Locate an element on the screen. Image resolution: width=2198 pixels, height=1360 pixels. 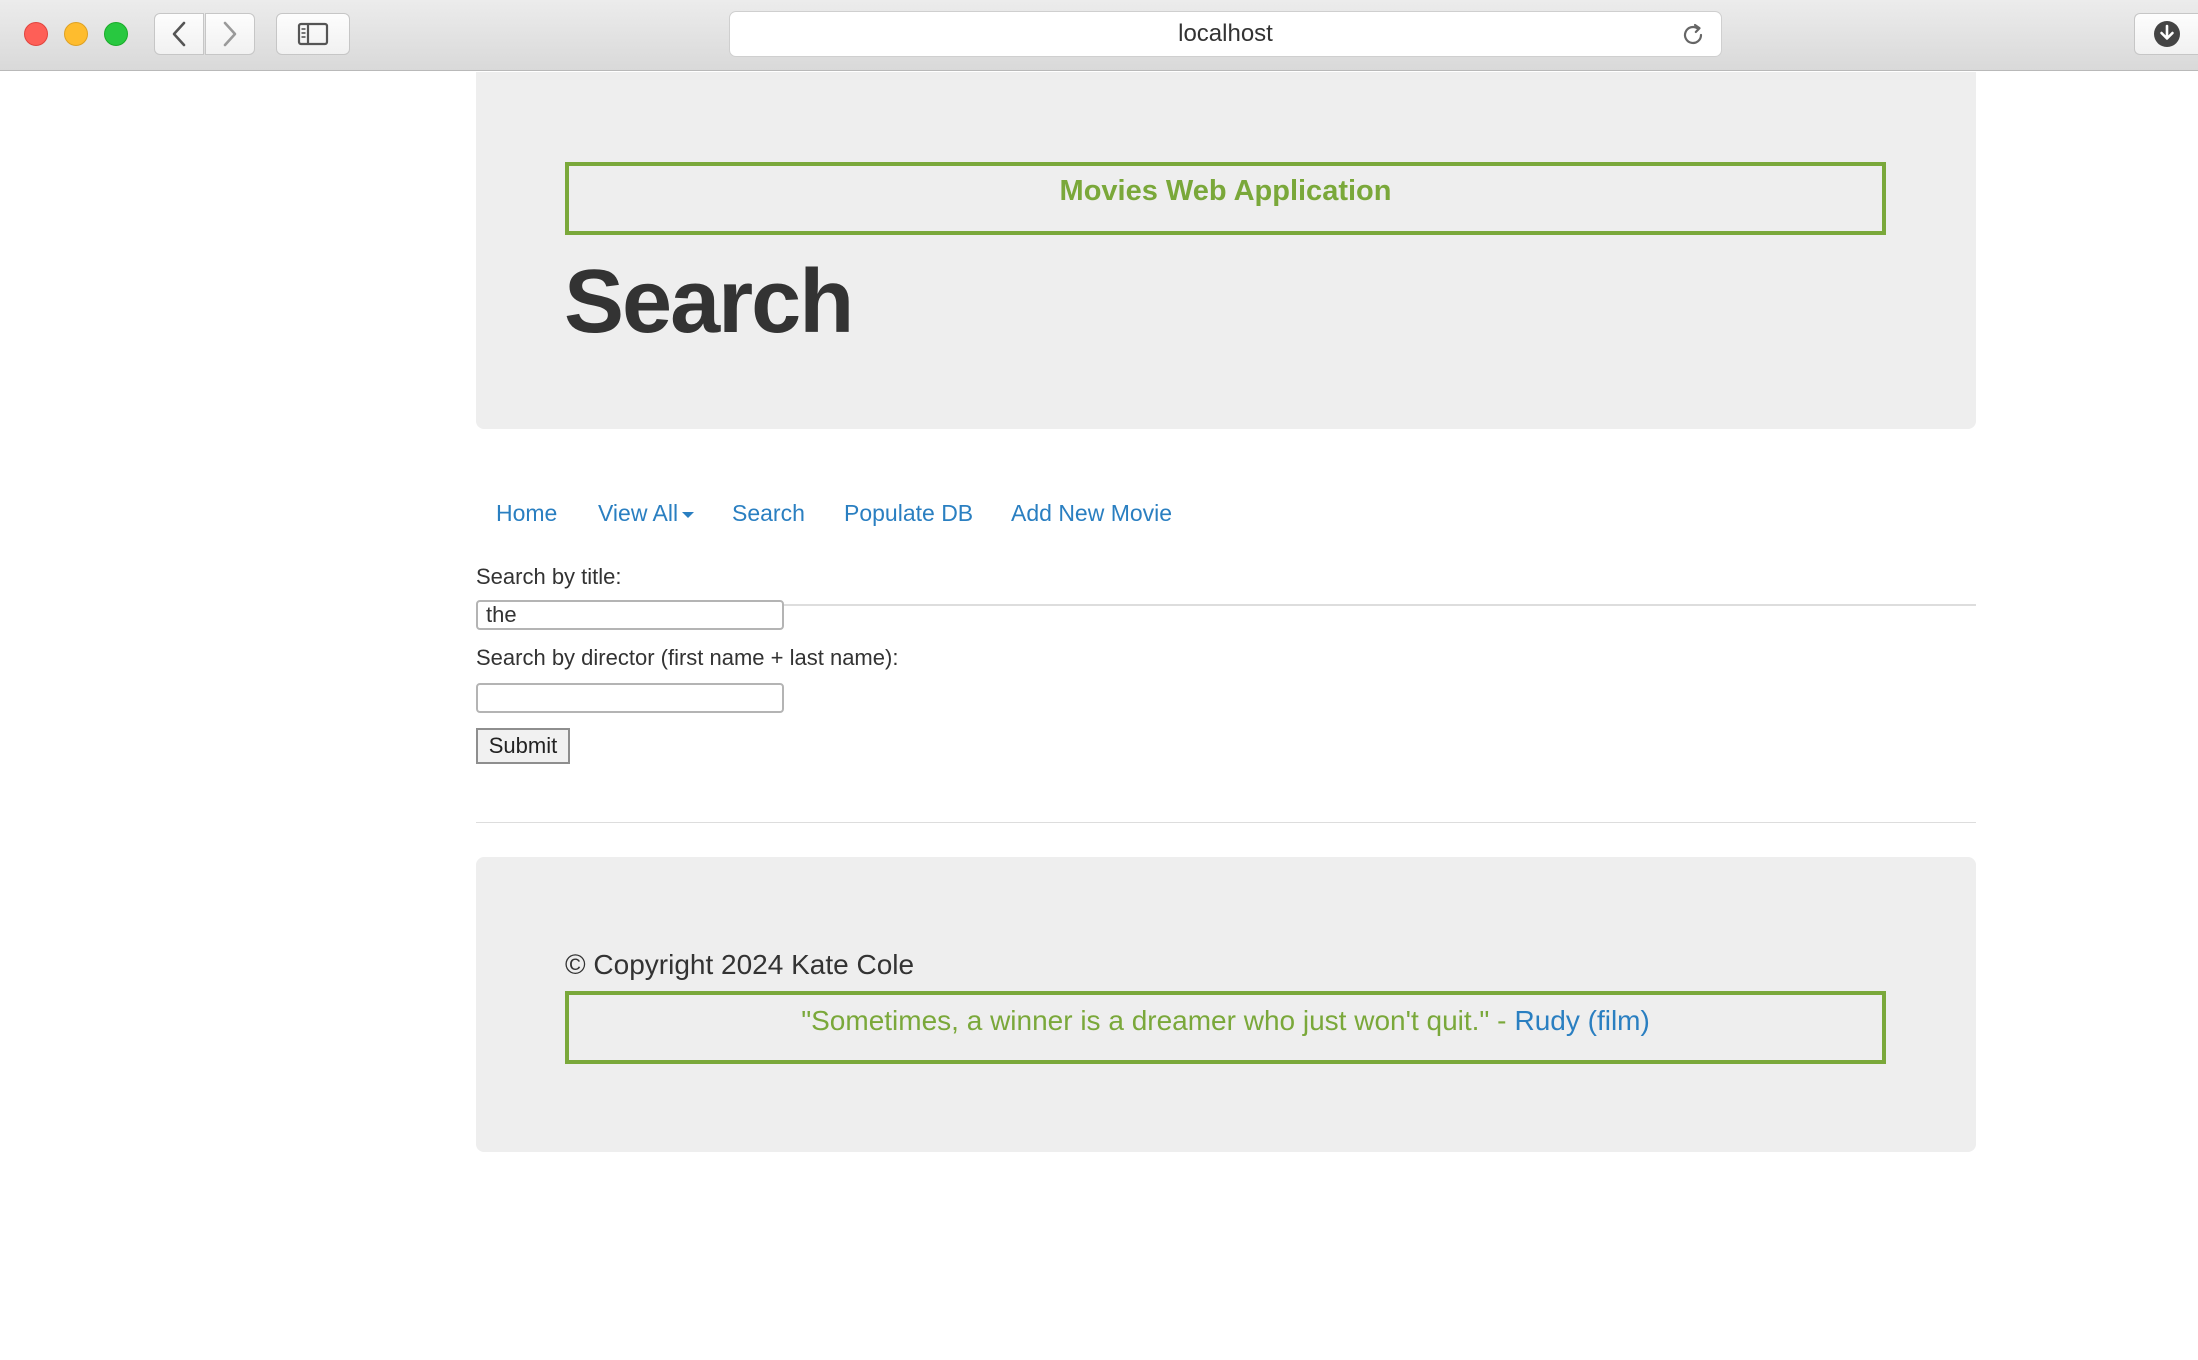
quote-source-link: Rudy (film) is located at coordinates (1581, 1021).